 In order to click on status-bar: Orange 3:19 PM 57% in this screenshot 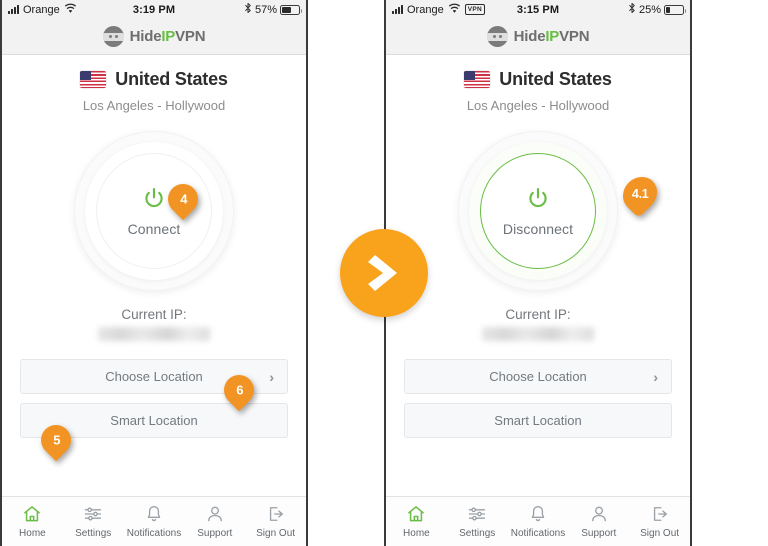, I will do `click(154, 9)`.